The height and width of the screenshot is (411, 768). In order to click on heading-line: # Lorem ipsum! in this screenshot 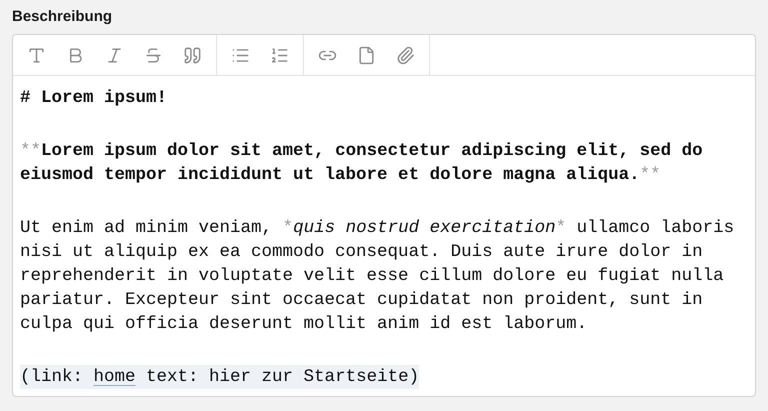, I will do `click(94, 98)`.